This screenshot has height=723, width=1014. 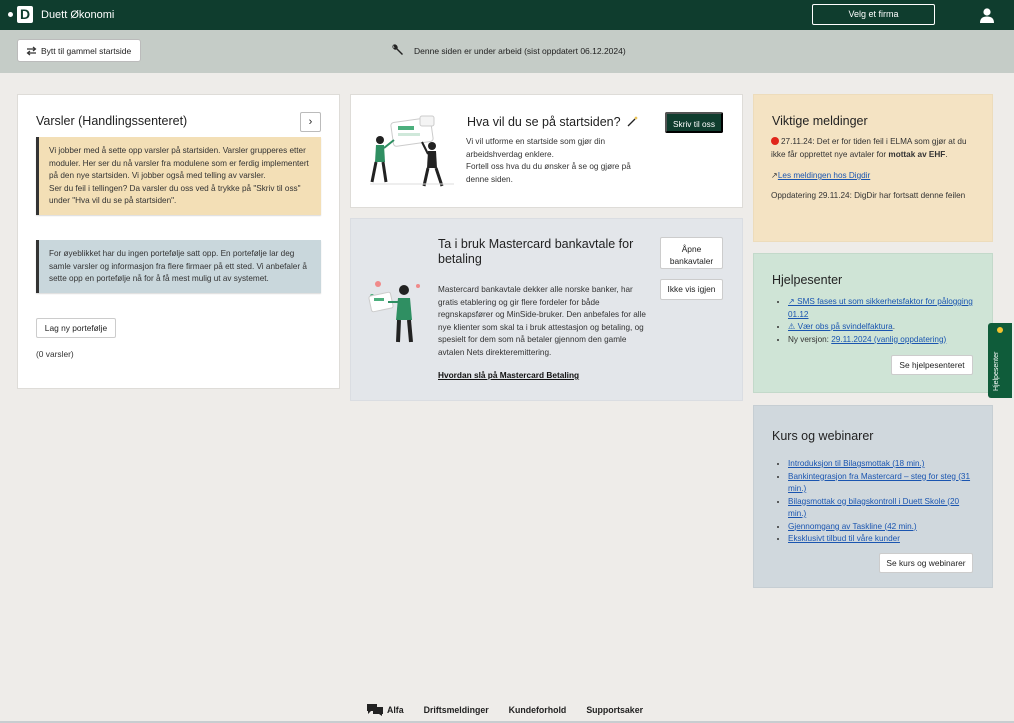 I want to click on switch-to-old-startpage-button: Bytt til gammel startside, so click(x=79, y=50).